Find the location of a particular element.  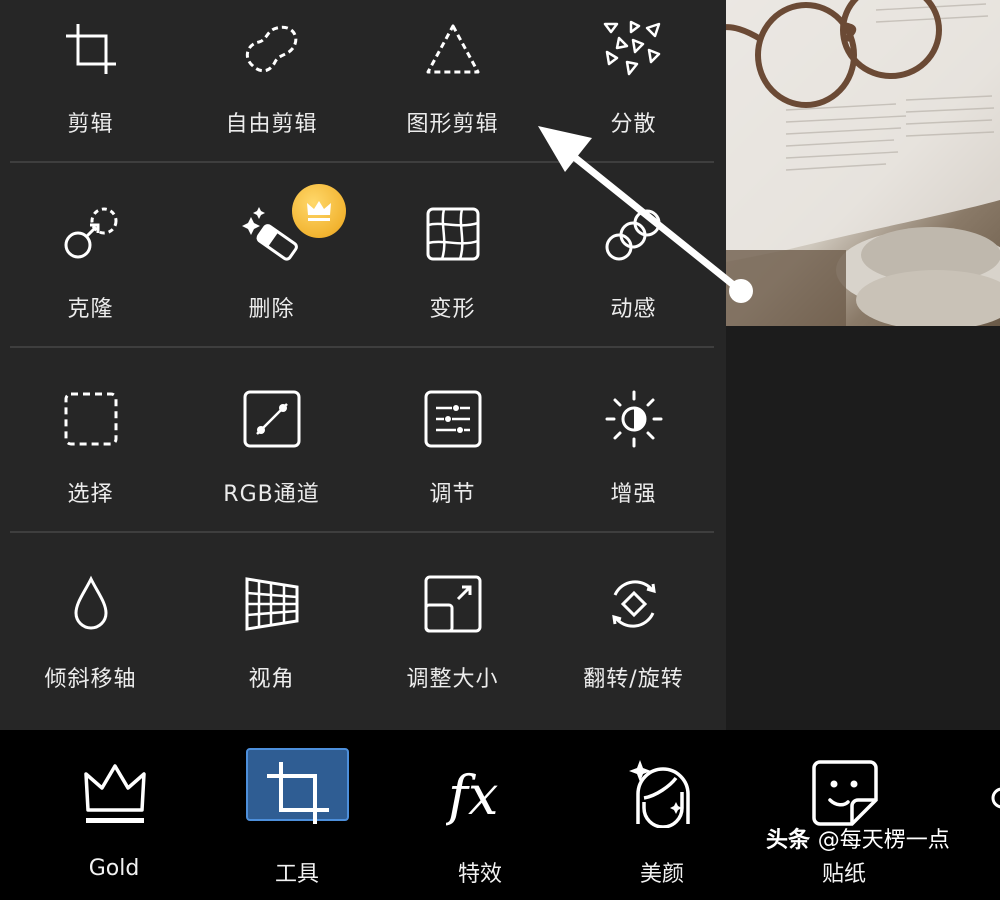

tool-freeform-crop: 自由剪辑 is located at coordinates (271, 81).